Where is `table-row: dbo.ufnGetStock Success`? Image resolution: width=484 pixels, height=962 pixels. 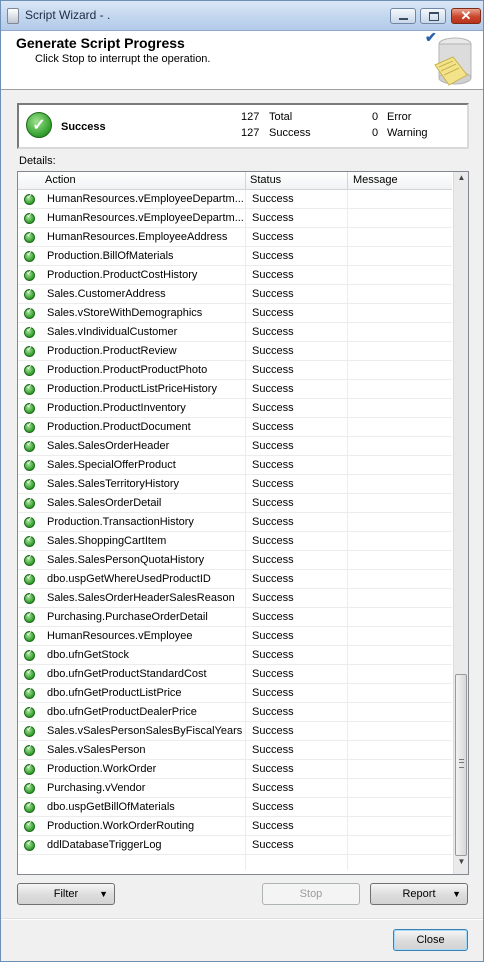 table-row: dbo.ufnGetStock Success is located at coordinates (235, 655).